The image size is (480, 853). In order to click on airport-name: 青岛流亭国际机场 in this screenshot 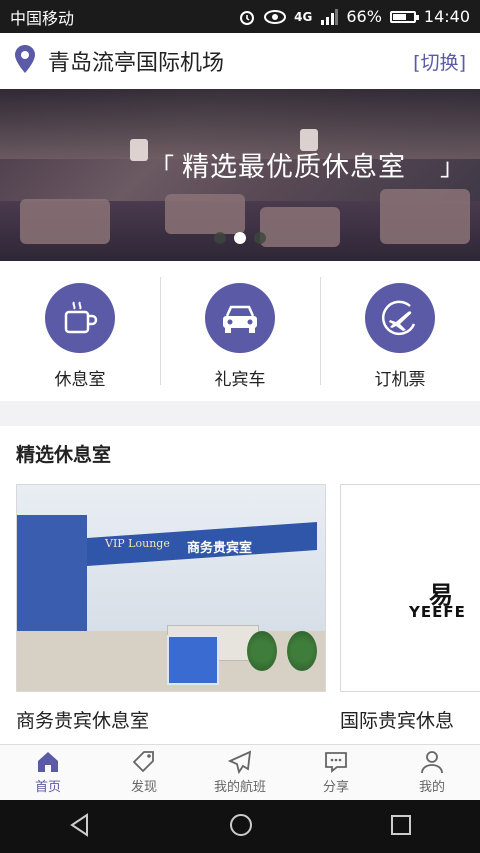, I will do `click(136, 63)`.